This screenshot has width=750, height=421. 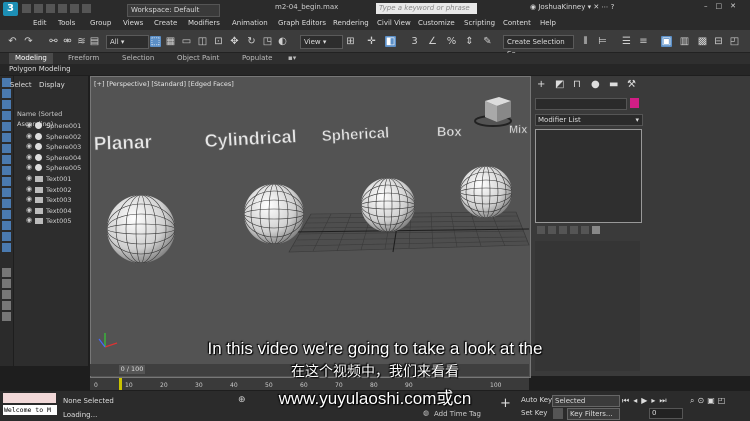 What do you see at coordinates (6, 159) in the screenshot?
I see `display-groups-icon` at bounding box center [6, 159].